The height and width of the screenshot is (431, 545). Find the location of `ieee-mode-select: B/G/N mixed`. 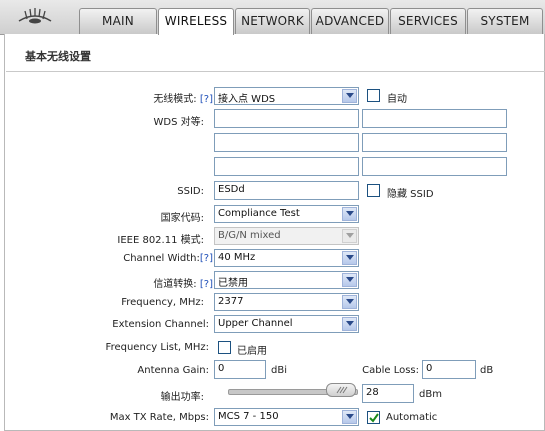

ieee-mode-select: B/G/N mixed is located at coordinates (286, 236).